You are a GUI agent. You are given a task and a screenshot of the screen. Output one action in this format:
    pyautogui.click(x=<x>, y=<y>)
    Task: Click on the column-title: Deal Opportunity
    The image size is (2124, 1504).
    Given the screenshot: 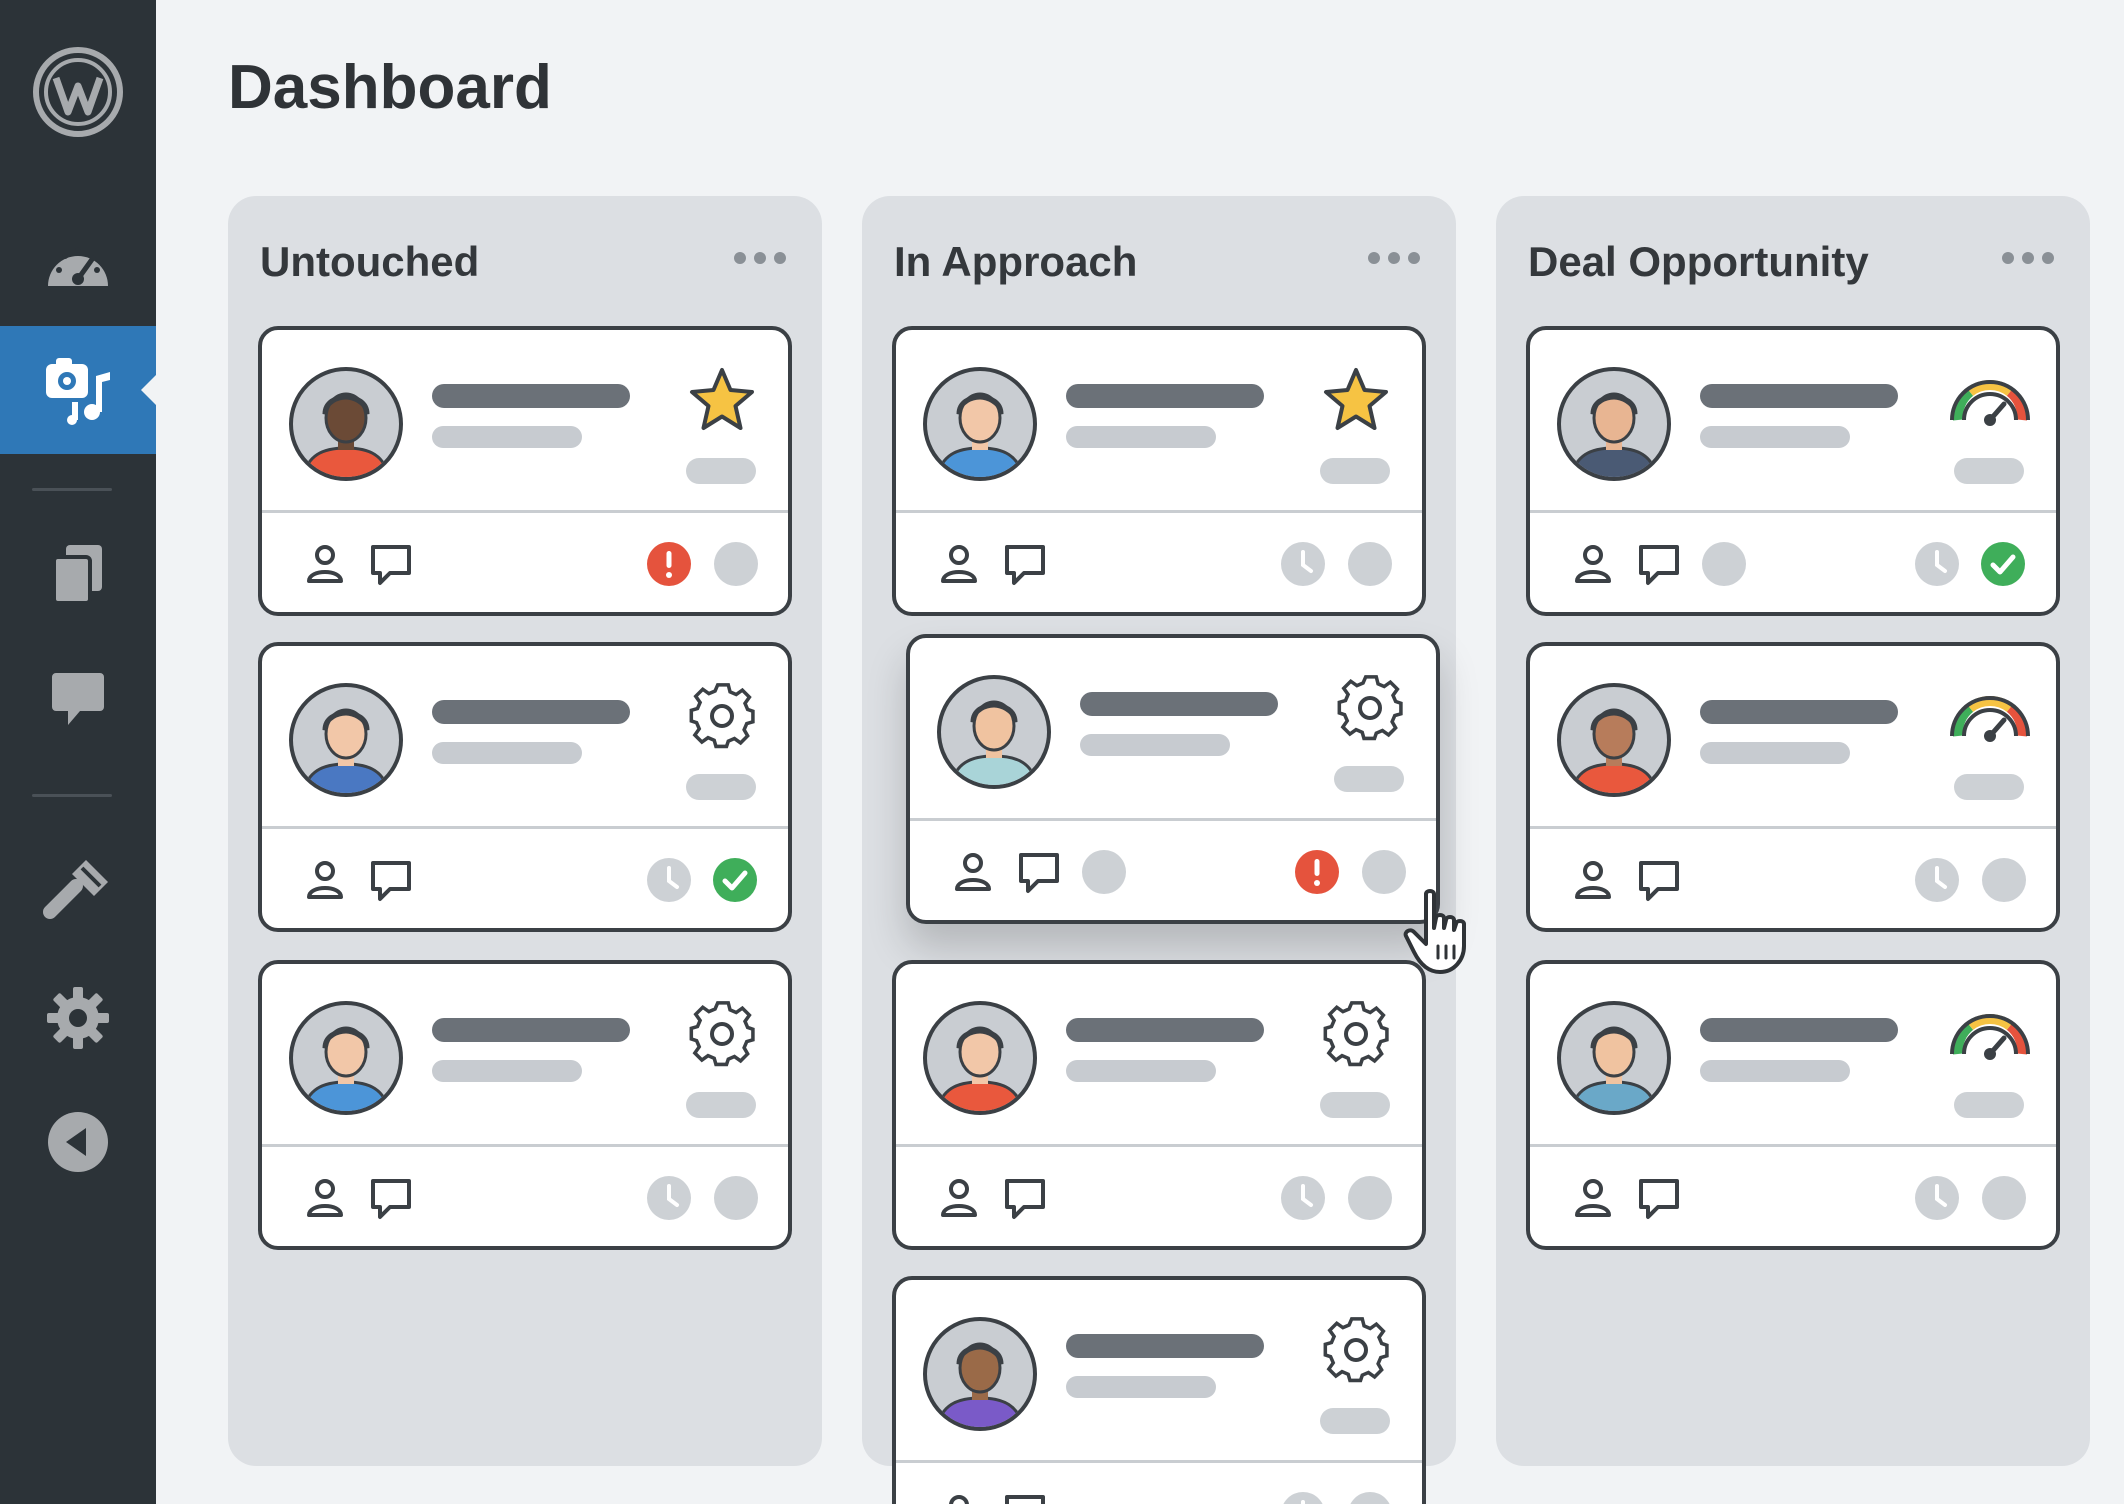 What is the action you would take?
    pyautogui.click(x=1698, y=261)
    